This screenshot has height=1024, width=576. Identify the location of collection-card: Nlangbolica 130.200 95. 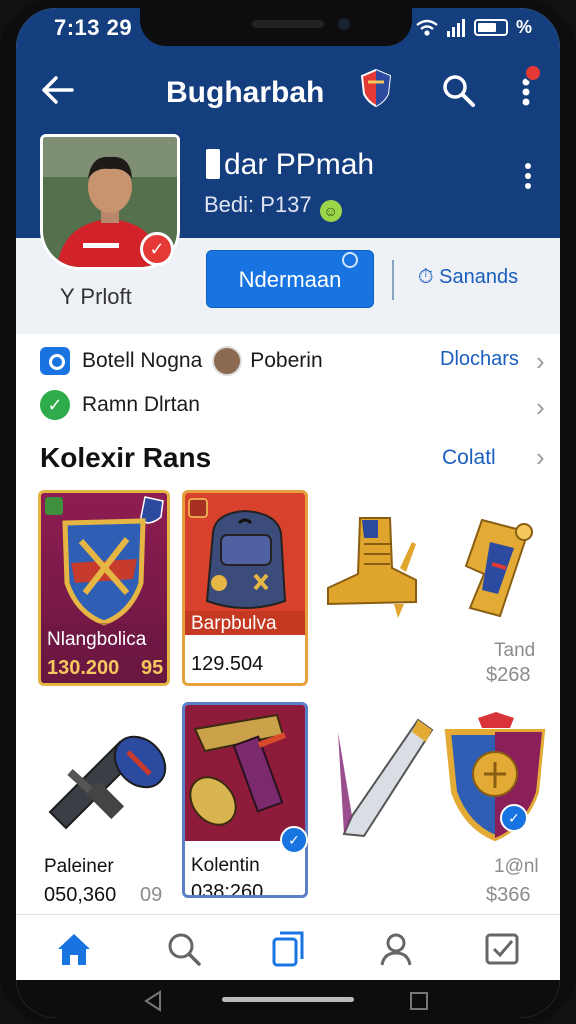
(104, 588).